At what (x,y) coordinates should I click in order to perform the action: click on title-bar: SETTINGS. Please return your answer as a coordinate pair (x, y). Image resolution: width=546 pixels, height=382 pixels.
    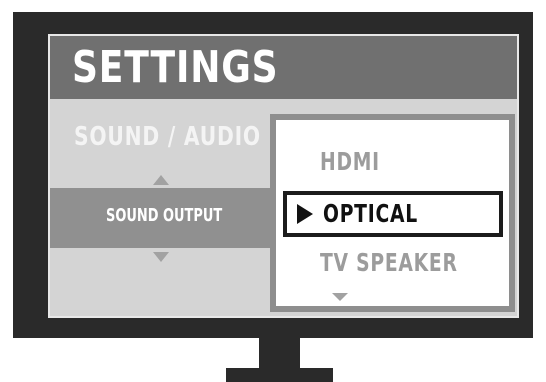
    Looking at the image, I should click on (283, 67).